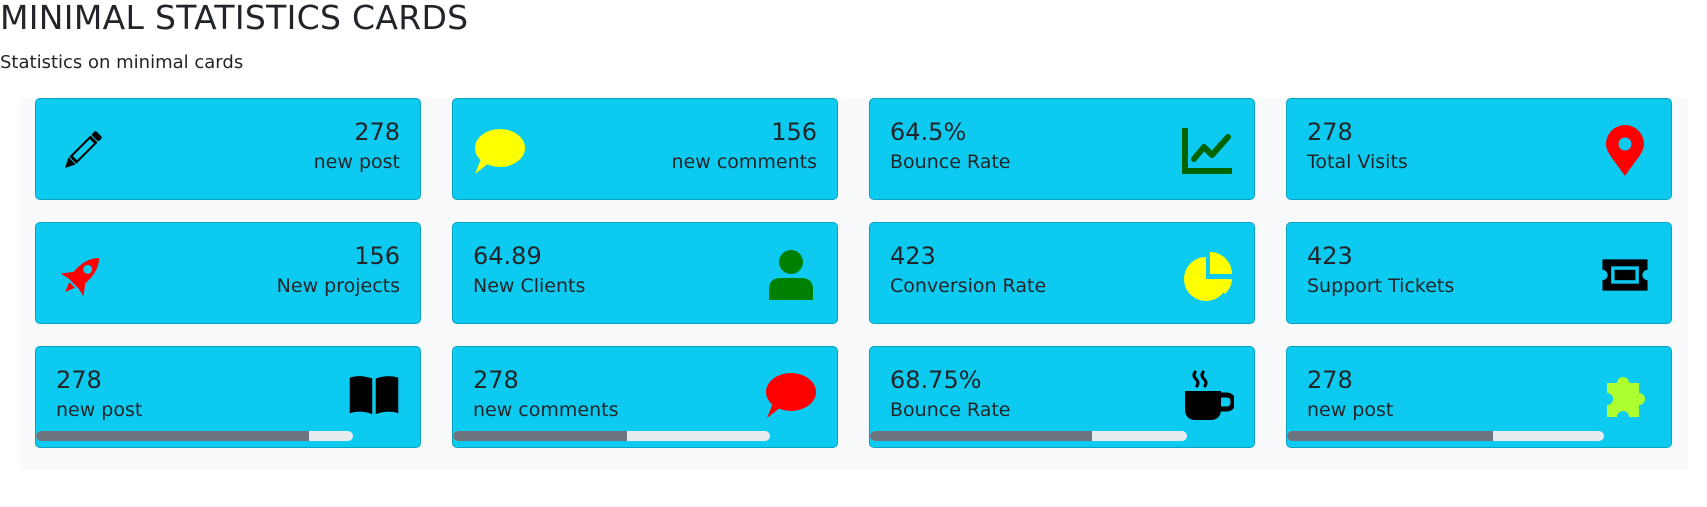 The image size is (1707, 507). What do you see at coordinates (234, 18) in the screenshot?
I see `page-title: MINIMAL STATISTICS CARDS` at bounding box center [234, 18].